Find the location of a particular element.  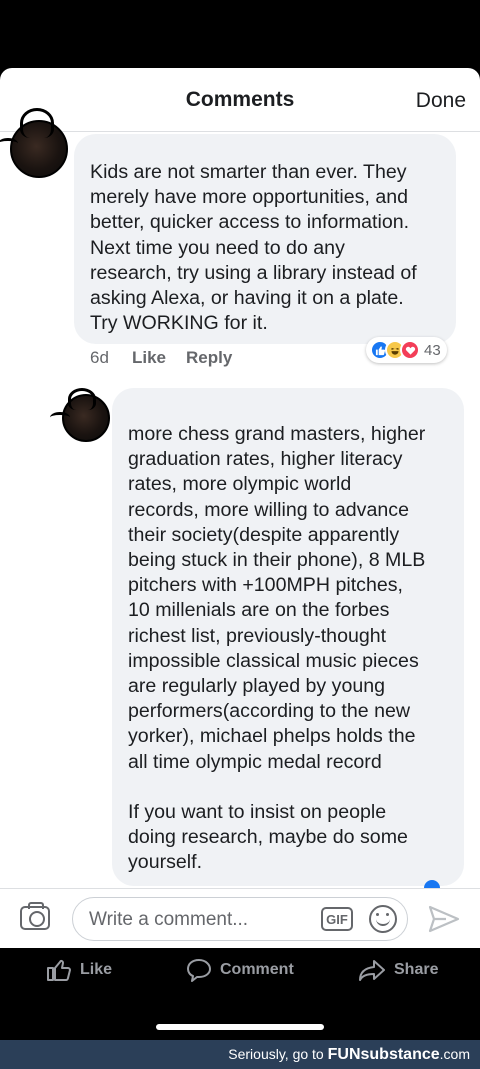

camera-icon is located at coordinates (35, 916).